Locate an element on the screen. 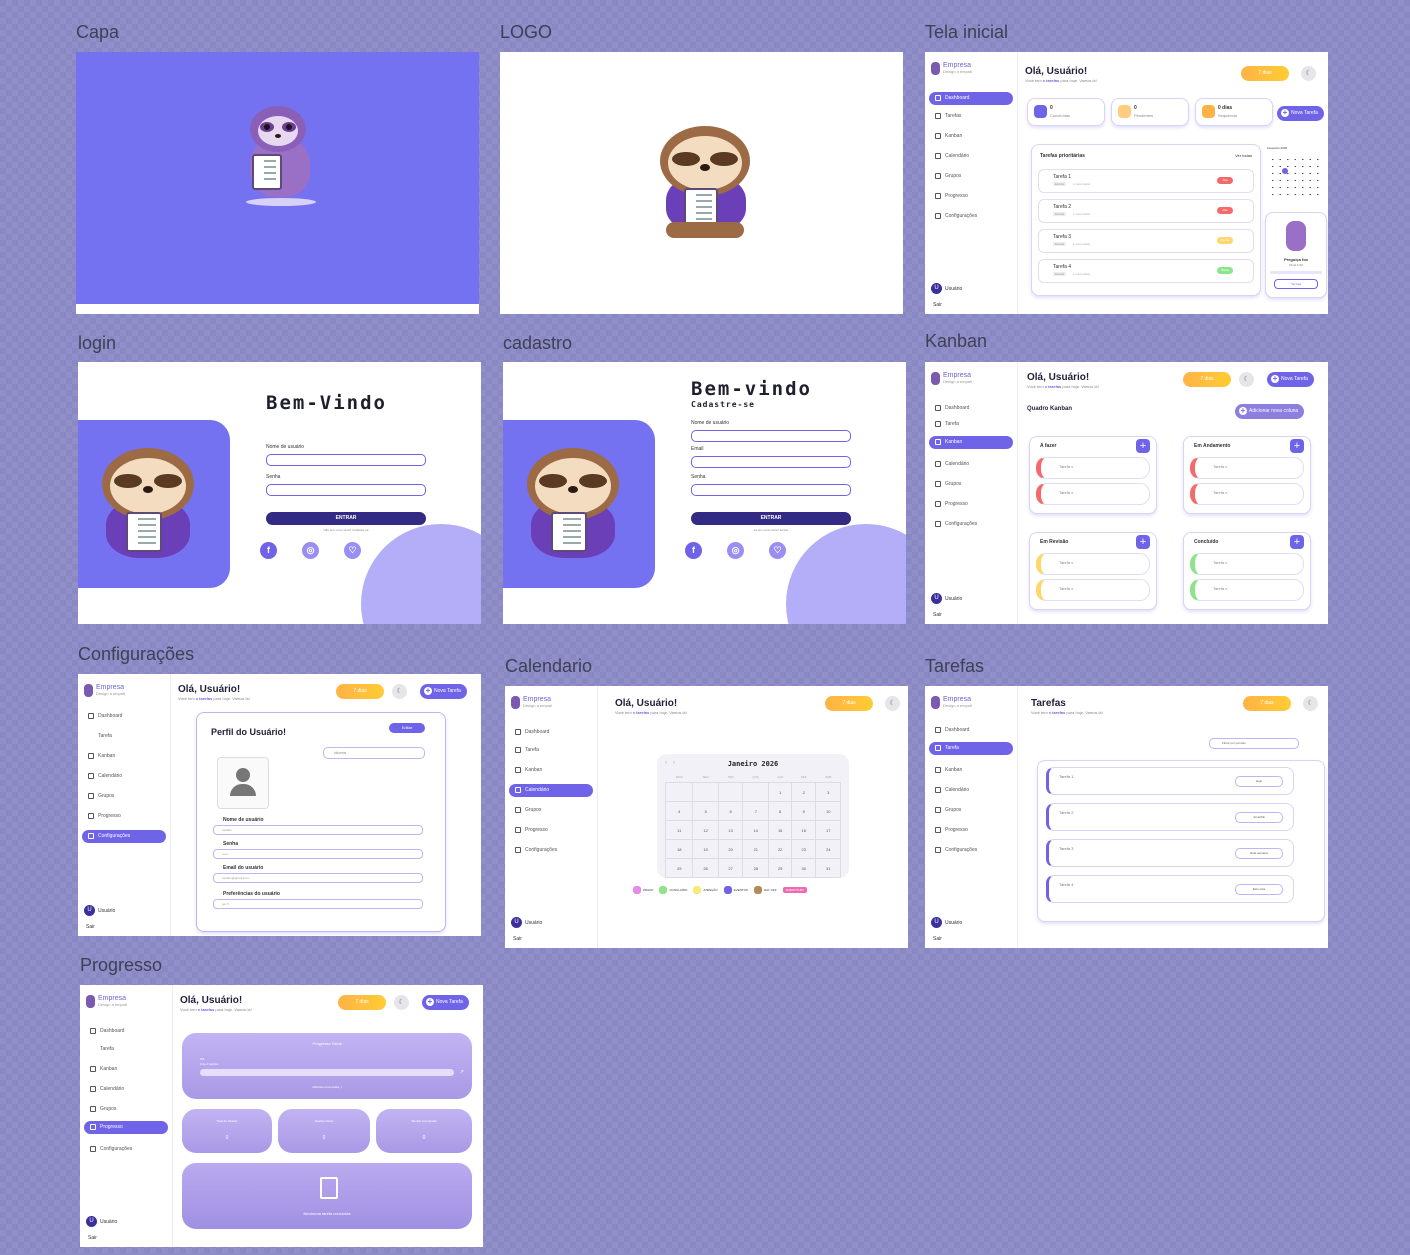  calendar-day: 19 is located at coordinates (705, 849).